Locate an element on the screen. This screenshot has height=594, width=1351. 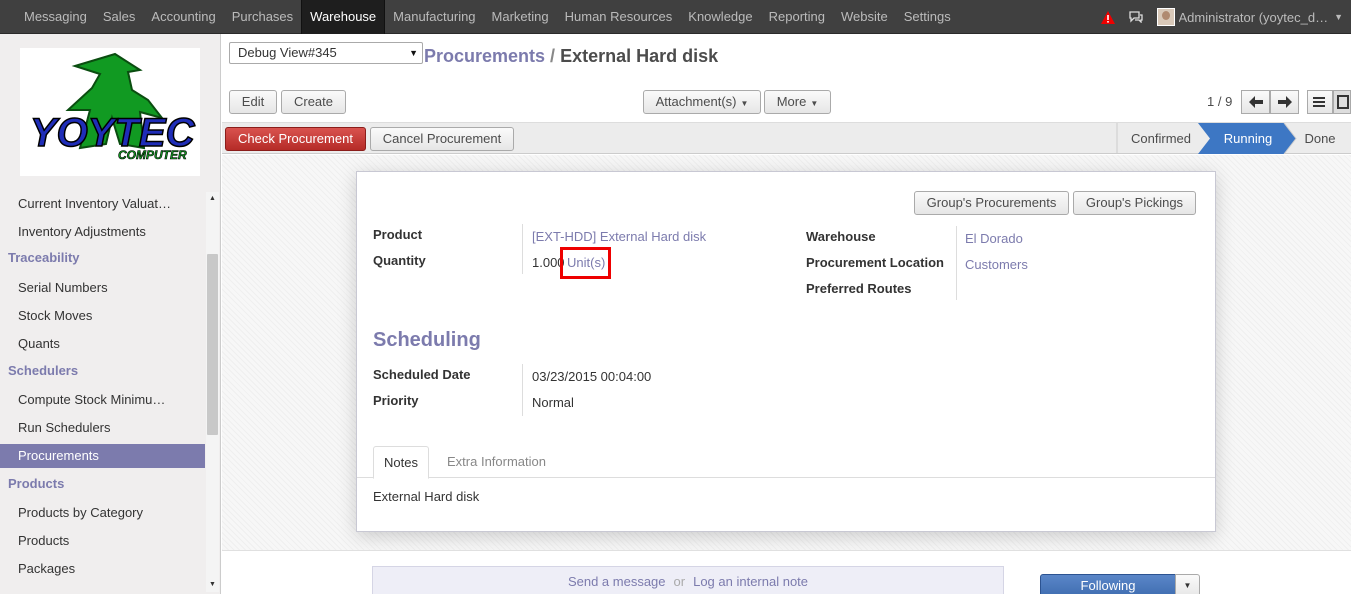
scroll-up-icon: ▲ is located at coordinates (212, 199).